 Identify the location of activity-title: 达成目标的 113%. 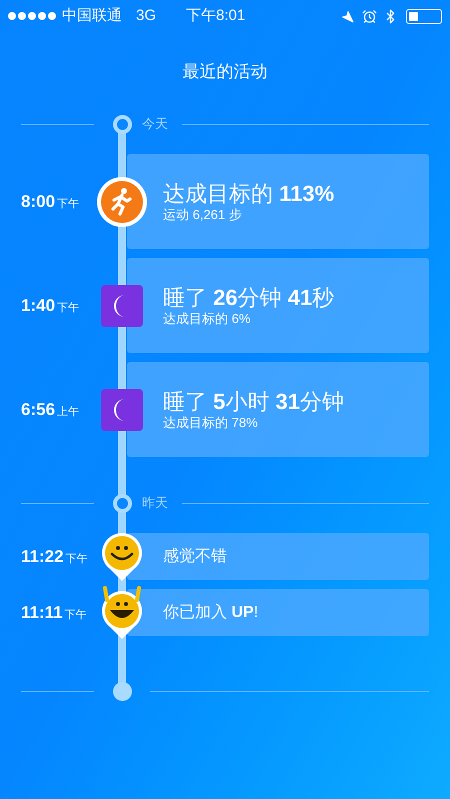
(249, 194).